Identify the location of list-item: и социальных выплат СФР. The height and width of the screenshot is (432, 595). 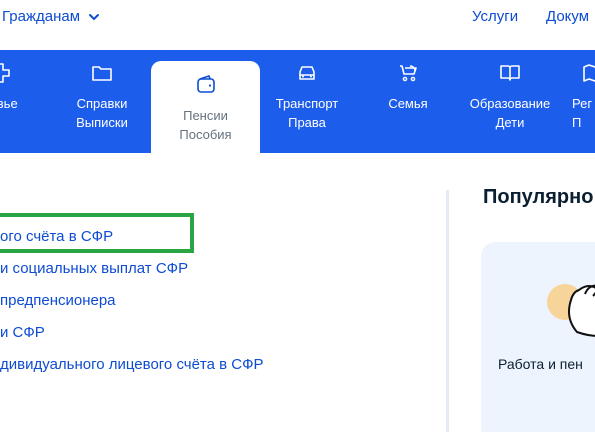
(94, 268).